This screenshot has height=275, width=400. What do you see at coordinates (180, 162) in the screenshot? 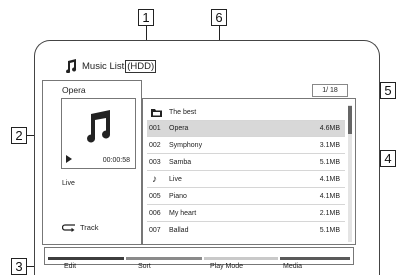
I see `track-name: Samba` at bounding box center [180, 162].